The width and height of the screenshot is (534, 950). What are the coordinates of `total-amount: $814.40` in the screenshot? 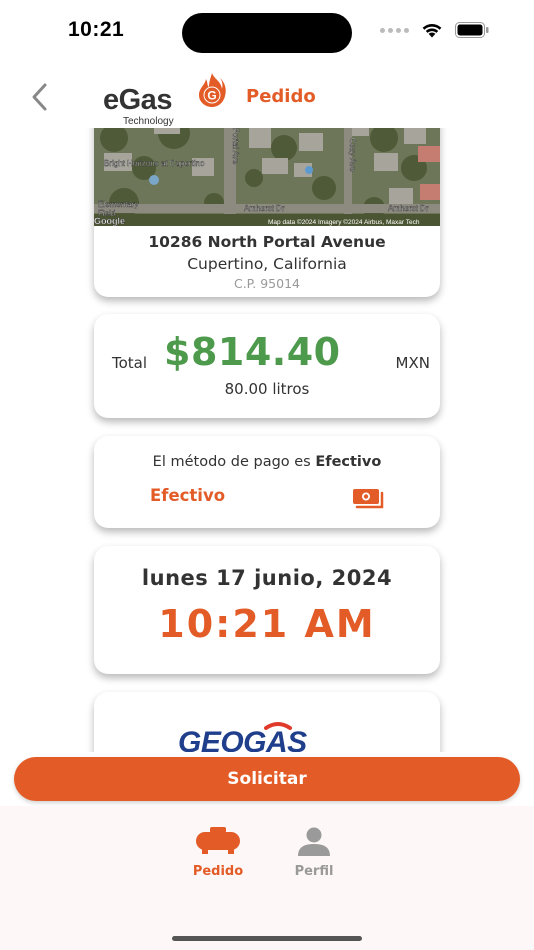 It's located at (252, 352).